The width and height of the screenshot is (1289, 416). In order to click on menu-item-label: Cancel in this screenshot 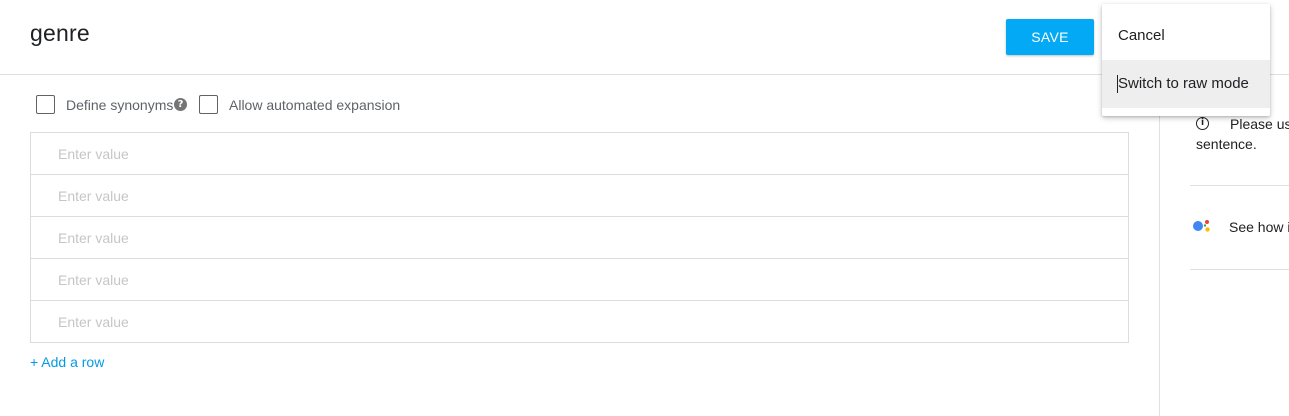, I will do `click(1141, 35)`.